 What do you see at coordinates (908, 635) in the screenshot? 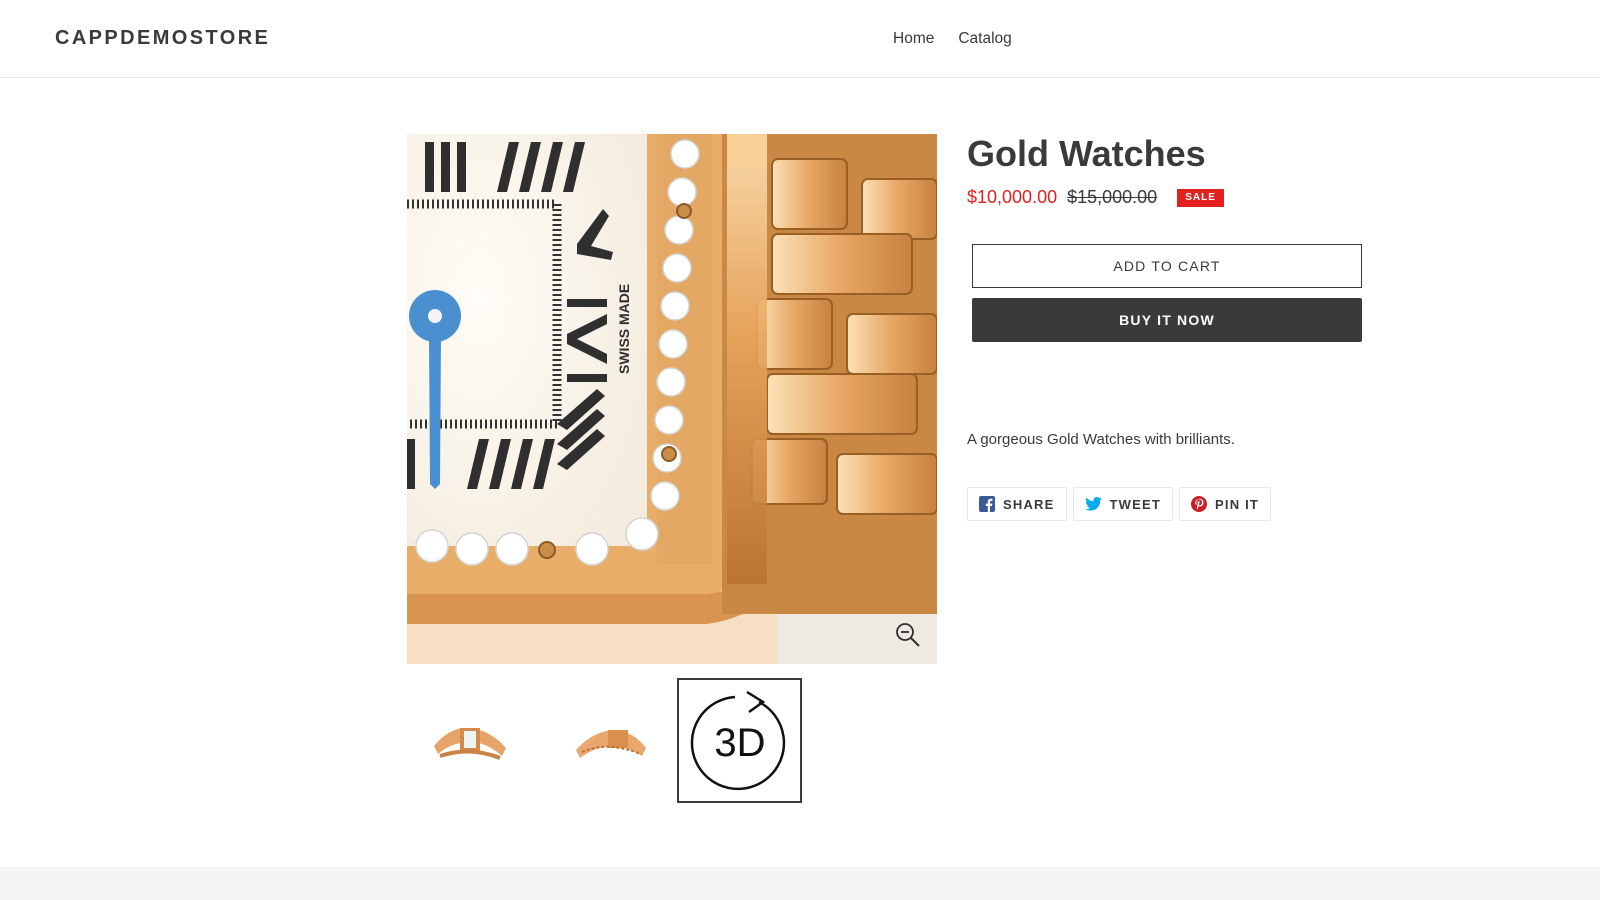
I see `zoom-out-icon` at bounding box center [908, 635].